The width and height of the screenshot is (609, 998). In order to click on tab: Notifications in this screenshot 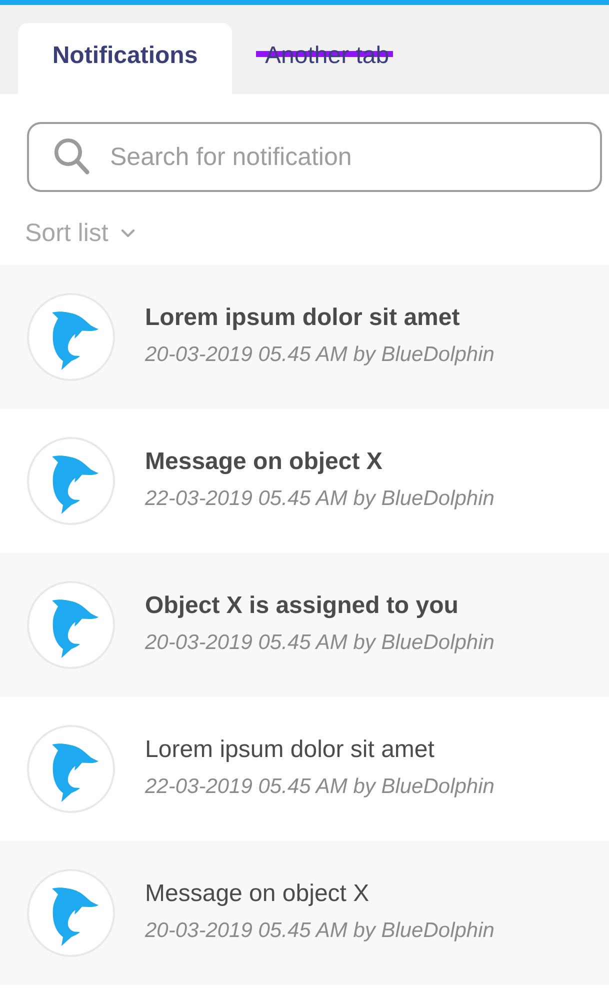, I will do `click(125, 58)`.